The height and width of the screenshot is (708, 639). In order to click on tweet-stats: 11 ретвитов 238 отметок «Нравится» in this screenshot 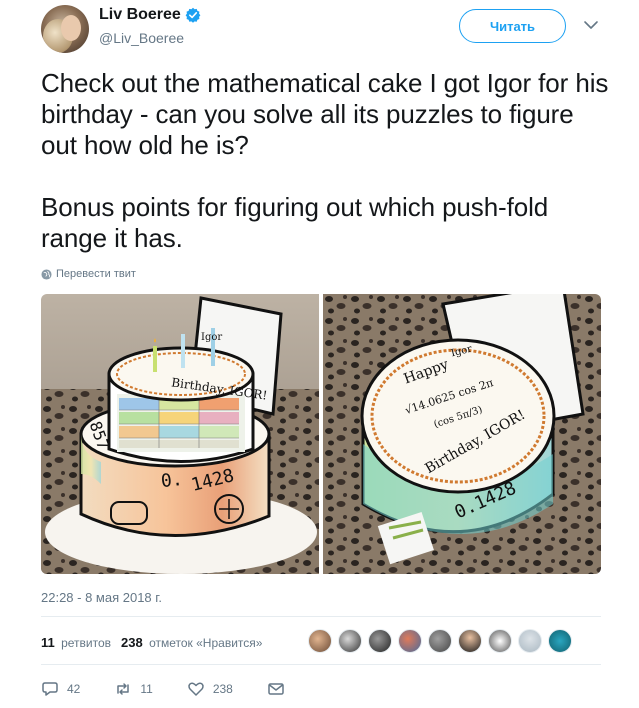, I will do `click(151, 642)`.